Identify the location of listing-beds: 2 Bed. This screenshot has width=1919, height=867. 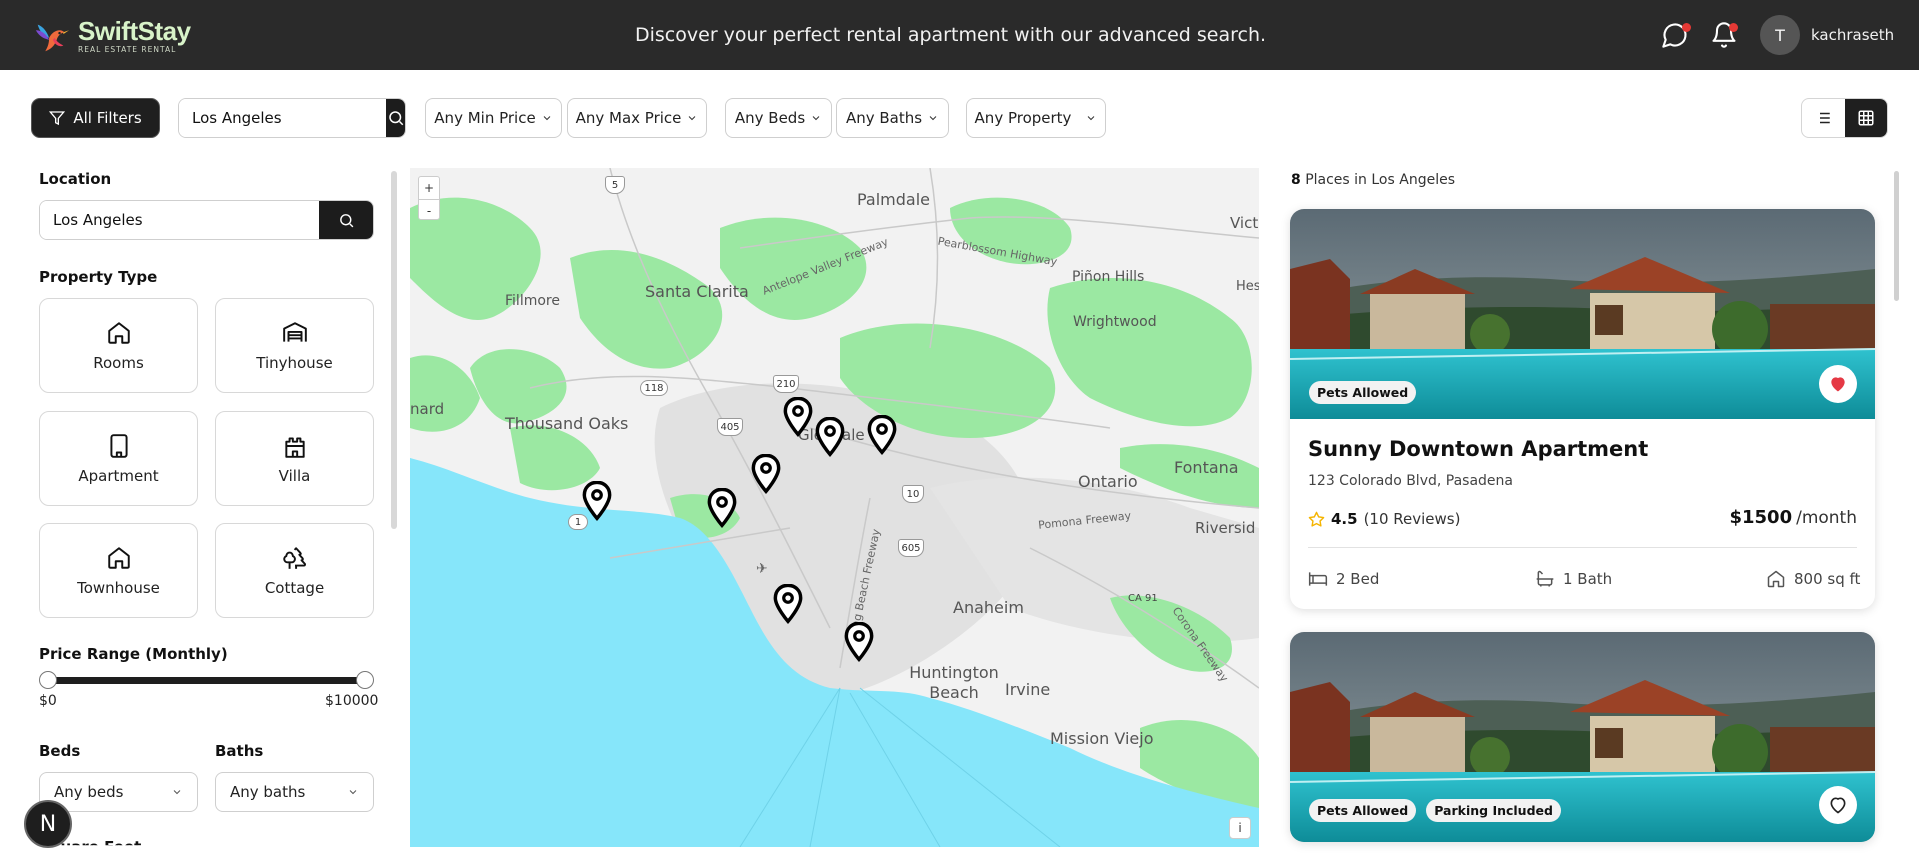
(1343, 579).